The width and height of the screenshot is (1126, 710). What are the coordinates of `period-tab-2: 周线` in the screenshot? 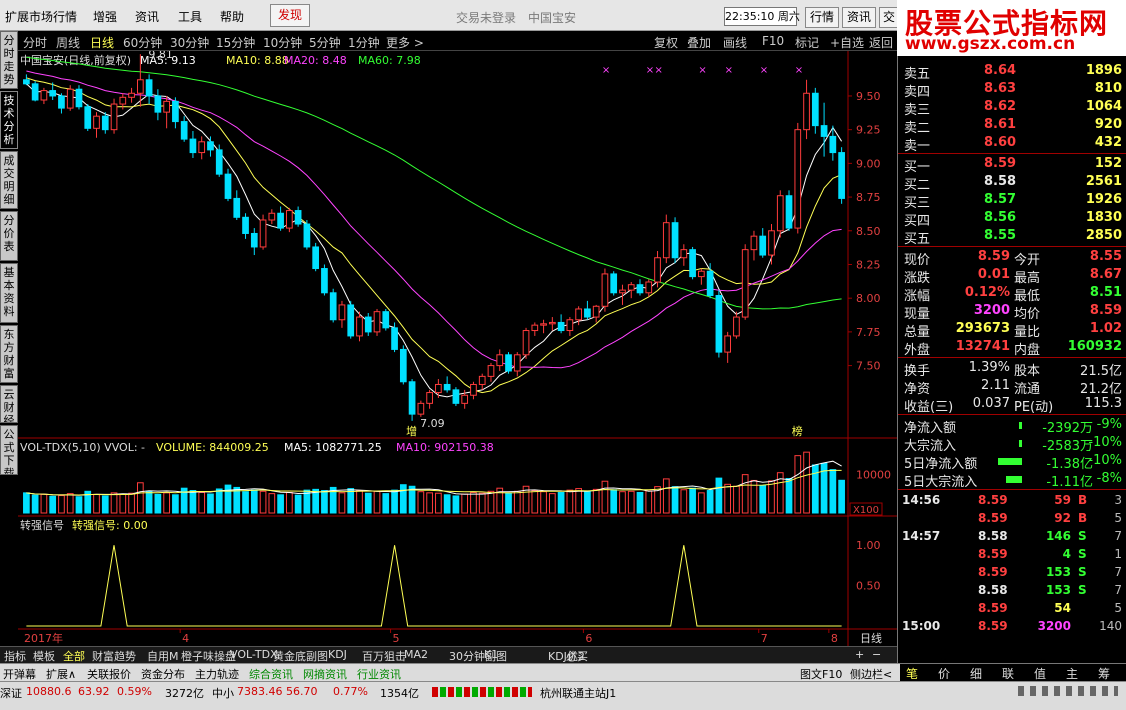 It's located at (68, 42).